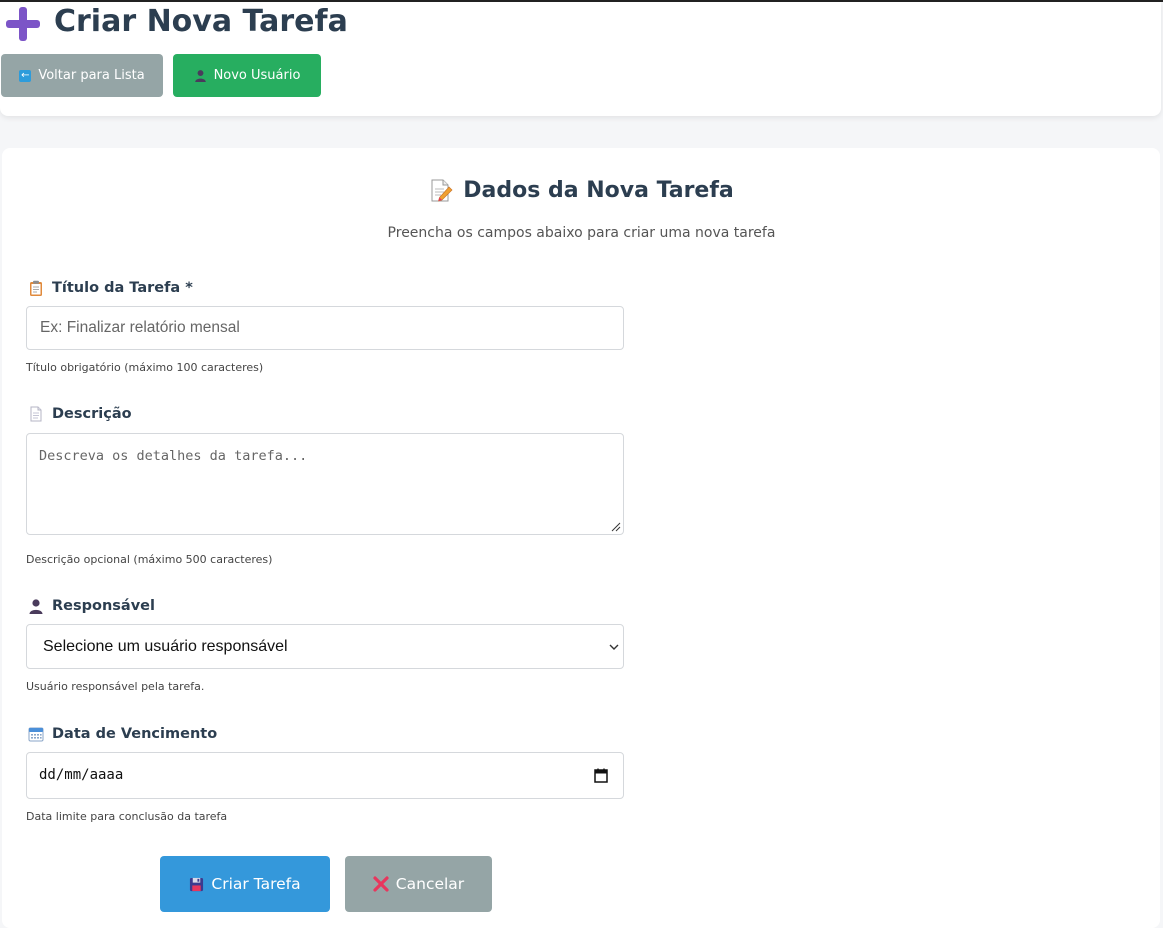 This screenshot has height=928, width=1163. What do you see at coordinates (36, 734) in the screenshot?
I see `calendar-icon` at bounding box center [36, 734].